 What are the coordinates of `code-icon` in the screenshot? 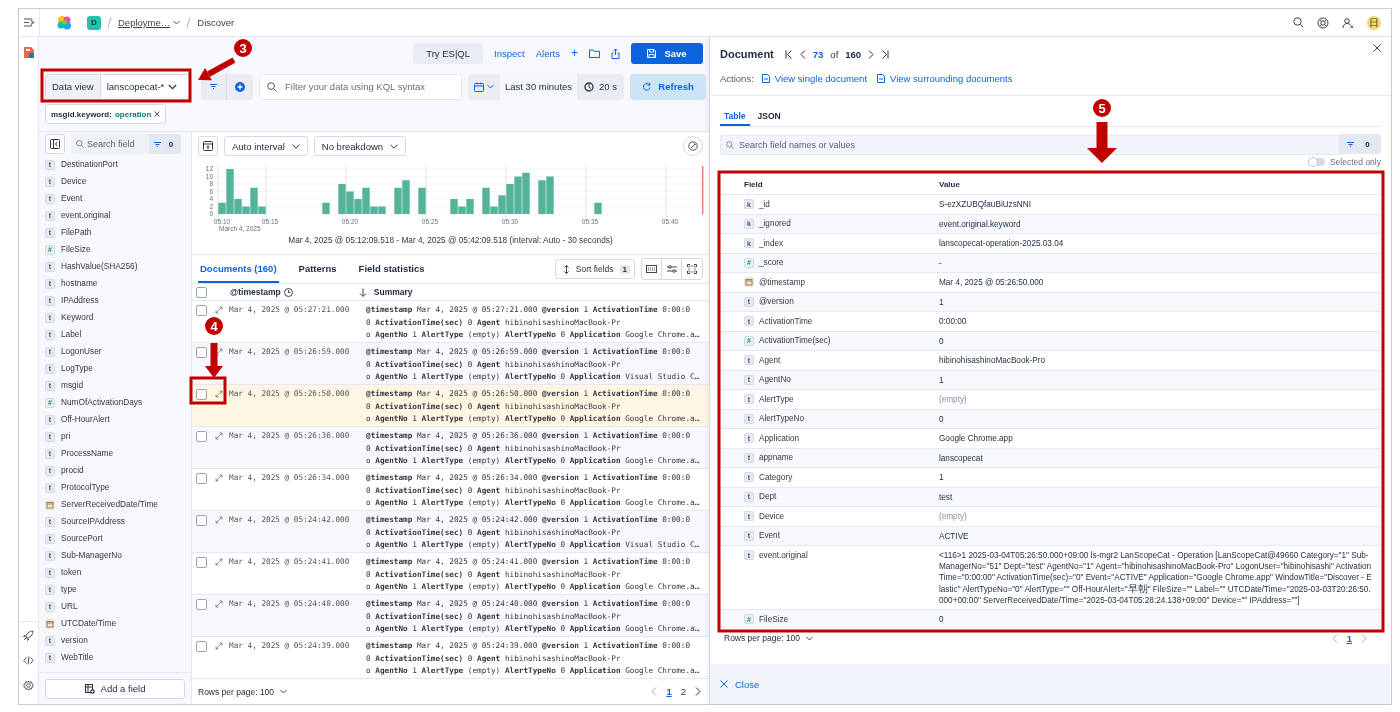 It's located at (28, 660).